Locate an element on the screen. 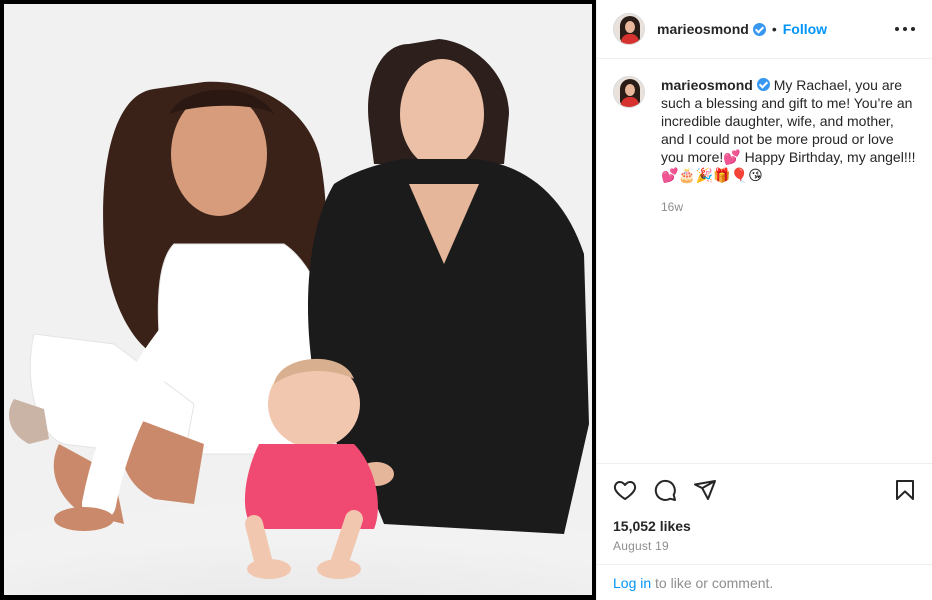 The image size is (932, 600). comment-icon is located at coordinates (666, 491).